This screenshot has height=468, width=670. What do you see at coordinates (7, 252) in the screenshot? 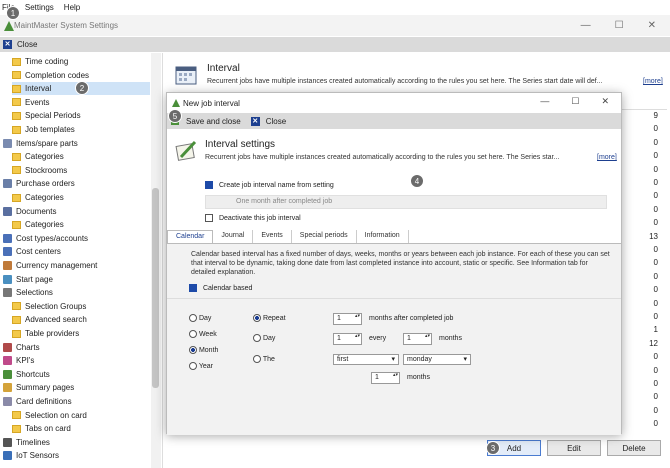
I see `cost-icon` at bounding box center [7, 252].